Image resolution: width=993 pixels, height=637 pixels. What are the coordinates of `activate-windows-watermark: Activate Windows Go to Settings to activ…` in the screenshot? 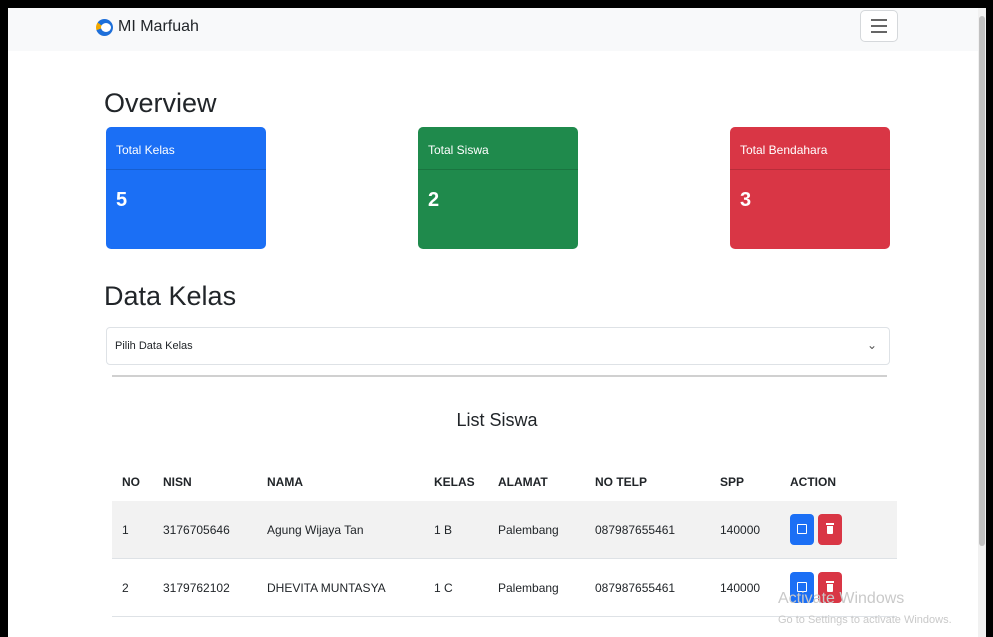 It's located at (865, 608).